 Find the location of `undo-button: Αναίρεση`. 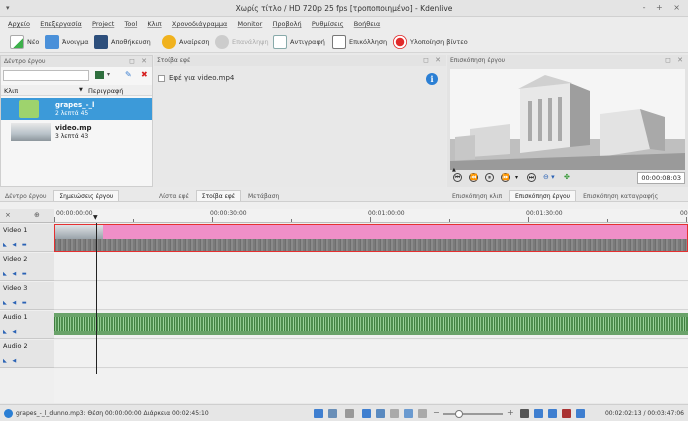

undo-button: Αναίρεση is located at coordinates (185, 42).